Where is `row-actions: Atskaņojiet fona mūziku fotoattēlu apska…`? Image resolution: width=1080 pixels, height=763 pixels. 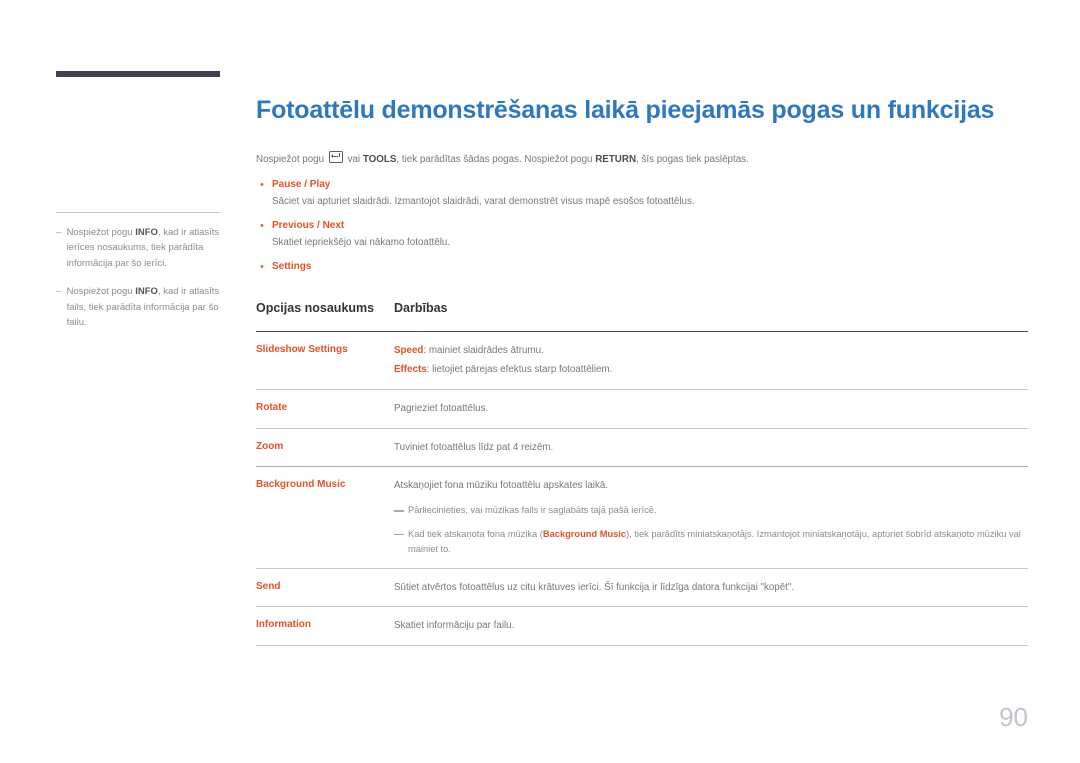
row-actions: Atskaņojiet fona mūziku fotoattēlu apska… is located at coordinates (703, 517).